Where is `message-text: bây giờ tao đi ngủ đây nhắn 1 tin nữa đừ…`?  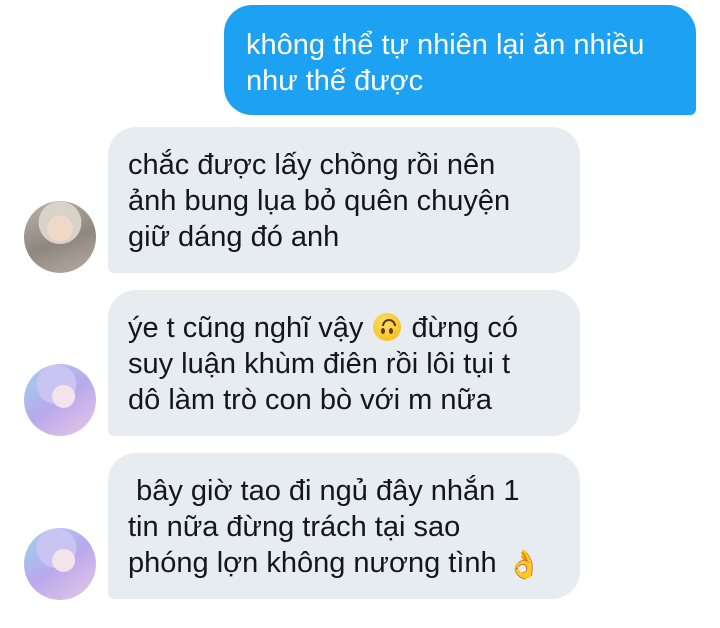
message-text: bây giờ tao đi ngủ đây nhắn 1 tin nữa đừ… is located at coordinates (324, 527).